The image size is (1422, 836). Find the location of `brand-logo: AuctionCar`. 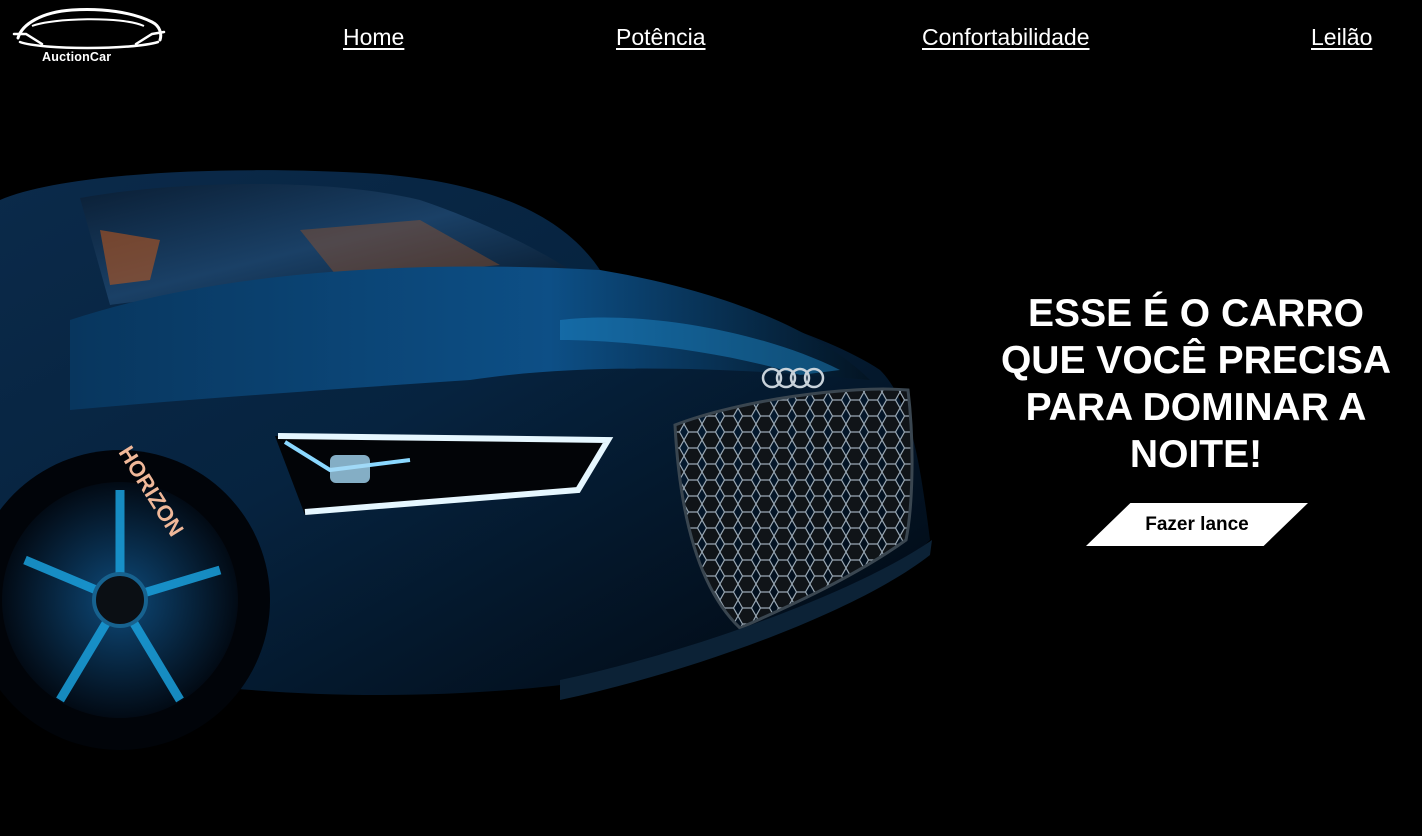

brand-logo: AuctionCar is located at coordinates (89, 36).